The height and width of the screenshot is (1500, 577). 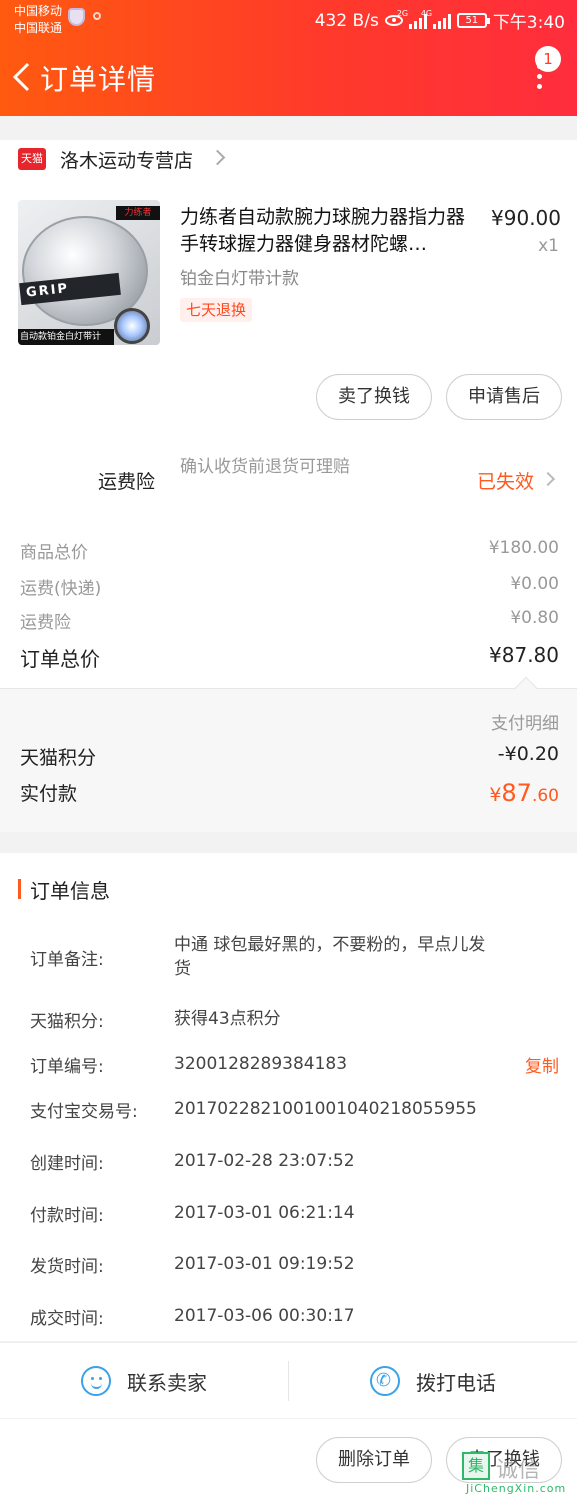 I want to click on info-key: 订单备注:, so click(x=67, y=960).